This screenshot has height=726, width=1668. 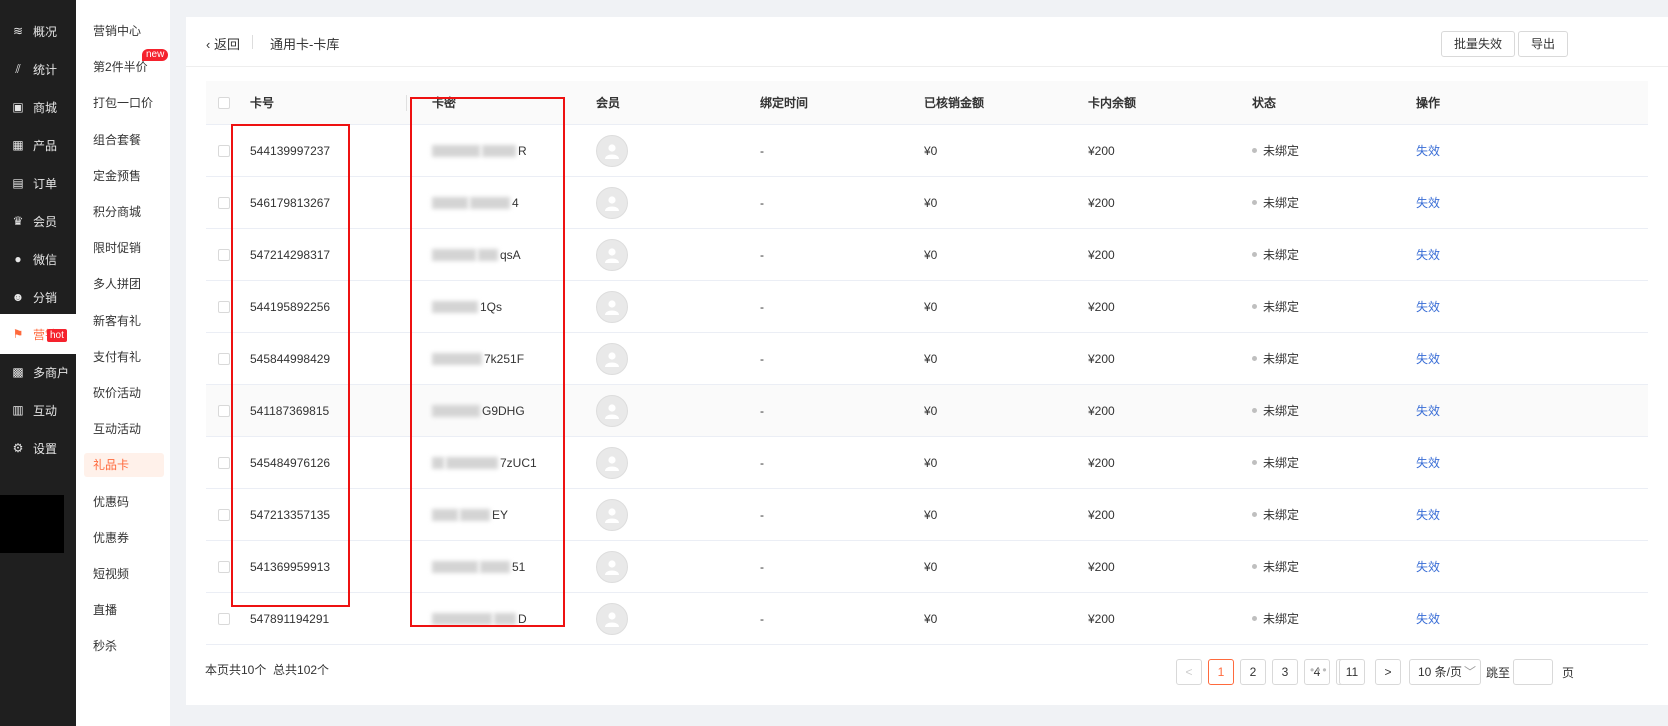 What do you see at coordinates (1388, 672) in the screenshot?
I see `next-page-button: >` at bounding box center [1388, 672].